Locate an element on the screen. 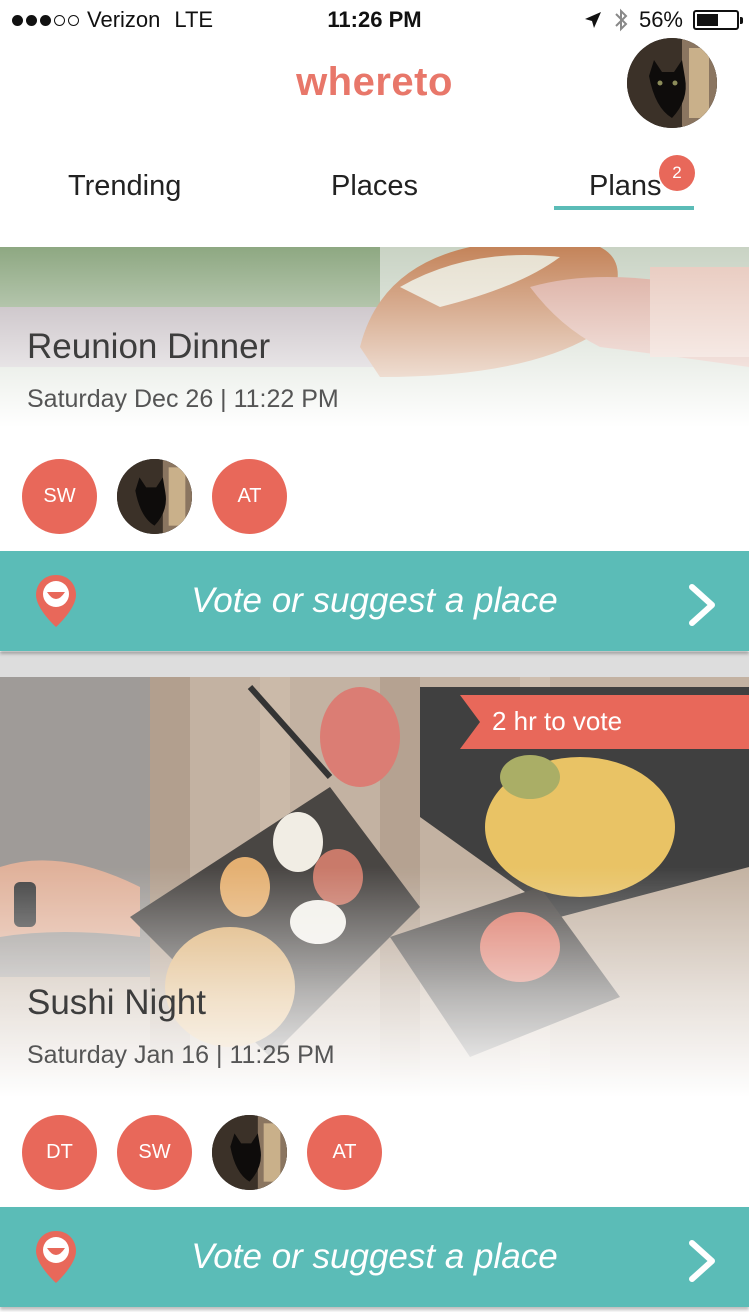  bluetooth-icon is located at coordinates (621, 20).